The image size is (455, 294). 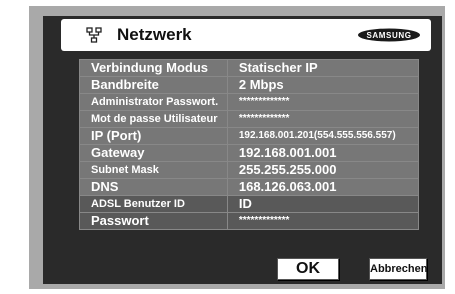 What do you see at coordinates (153, 68) in the screenshot?
I see `setting-label: Verbindung Modus` at bounding box center [153, 68].